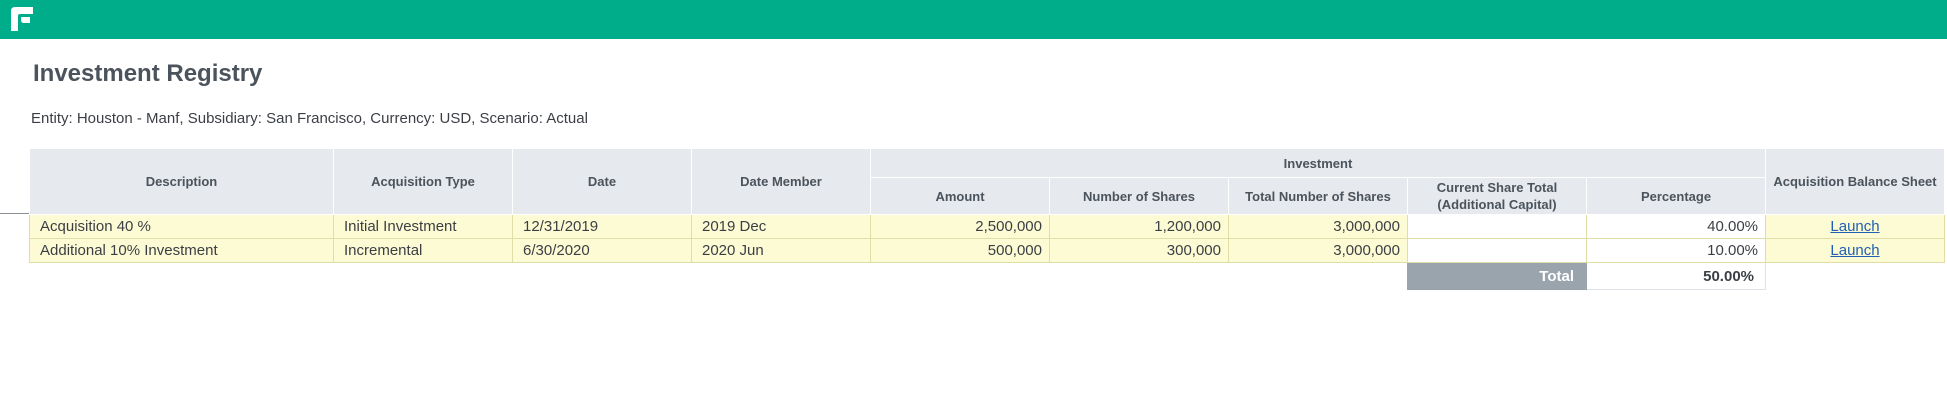 The image size is (1947, 411). What do you see at coordinates (1139, 226) in the screenshot?
I see `cell-number-of-shares: 1,200,000` at bounding box center [1139, 226].